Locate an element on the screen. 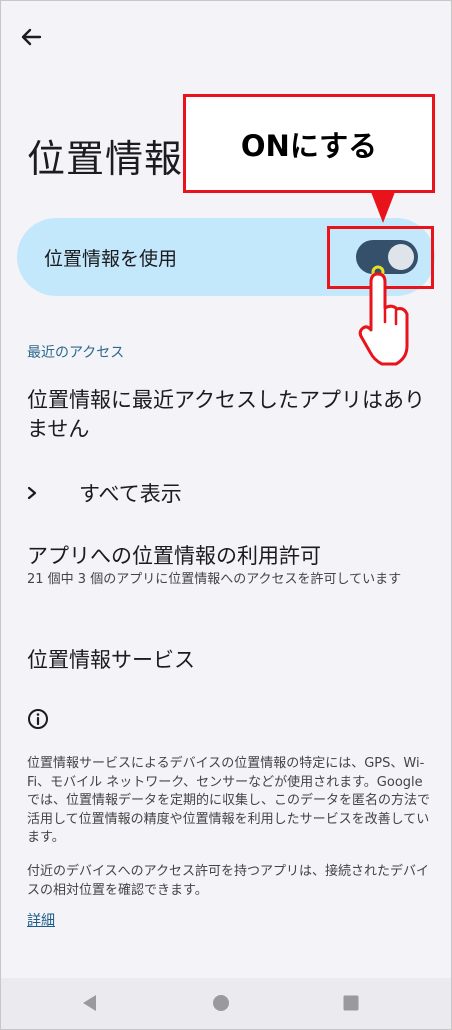  chevron-right-icon is located at coordinates (39, 493).